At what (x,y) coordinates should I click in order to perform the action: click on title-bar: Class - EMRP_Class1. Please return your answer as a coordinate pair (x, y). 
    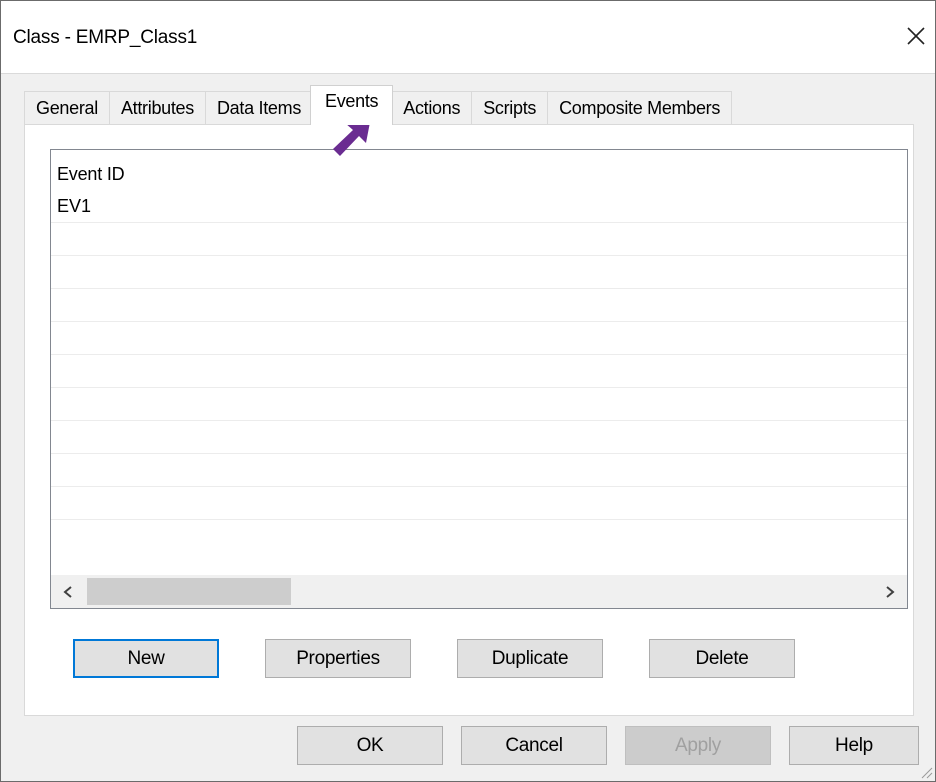
    Looking at the image, I should click on (468, 37).